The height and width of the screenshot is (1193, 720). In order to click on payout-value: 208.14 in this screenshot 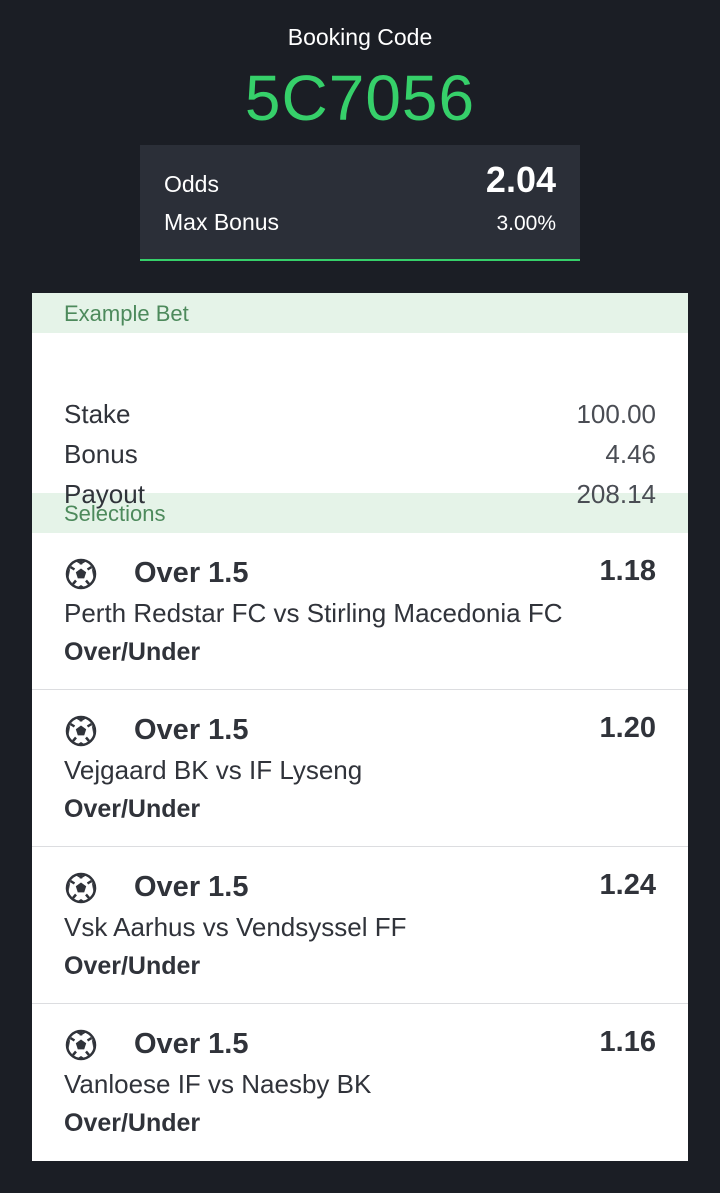, I will do `click(616, 494)`.